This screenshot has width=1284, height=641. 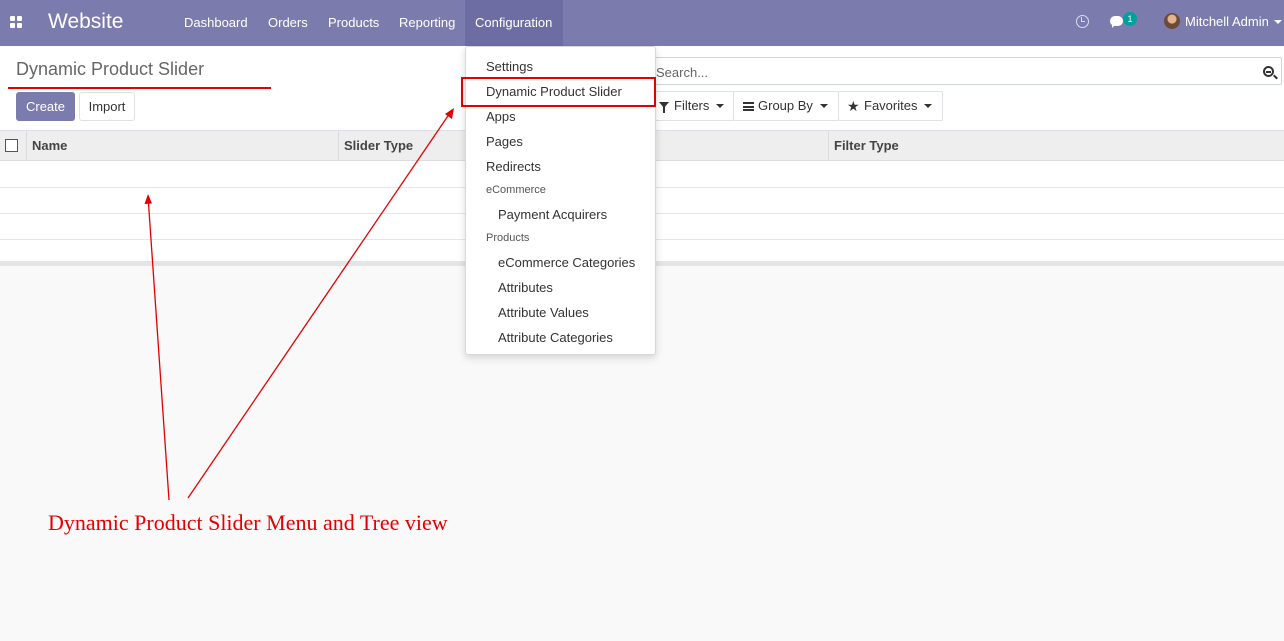 I want to click on dropdown-item-redirects: Redirects, so click(x=513, y=166).